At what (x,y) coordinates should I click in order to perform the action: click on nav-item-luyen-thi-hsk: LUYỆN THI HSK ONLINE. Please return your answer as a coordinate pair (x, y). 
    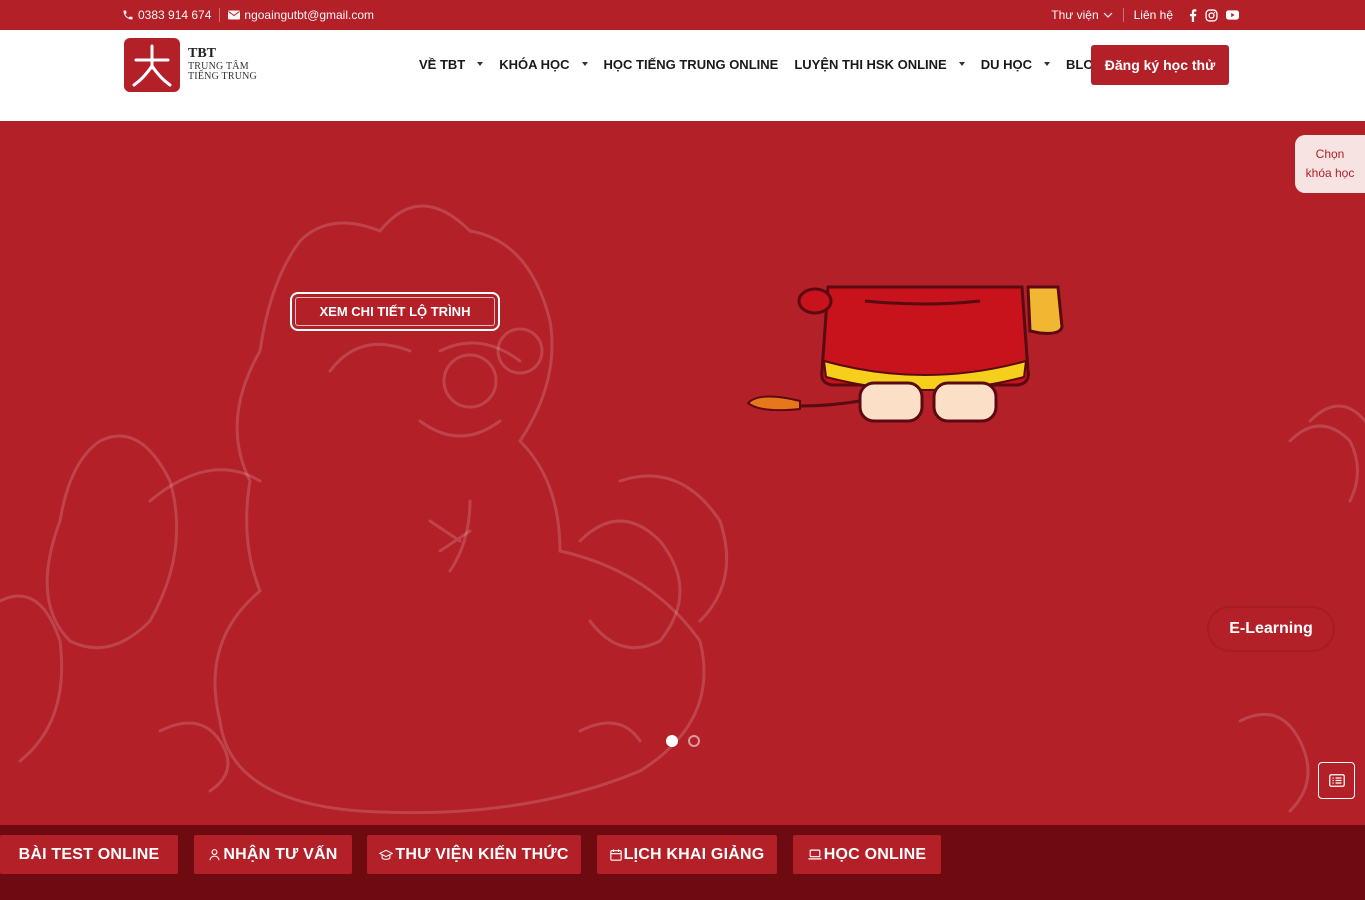
    Looking at the image, I should click on (879, 64).